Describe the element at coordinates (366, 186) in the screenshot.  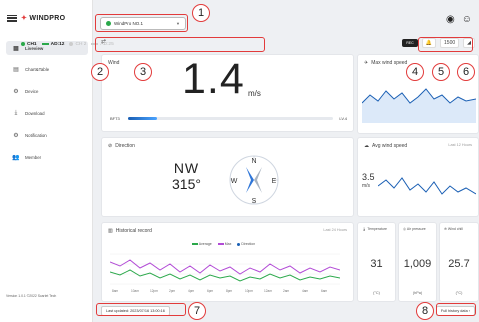
I see `avg-wind-unit: m/s` at that location.